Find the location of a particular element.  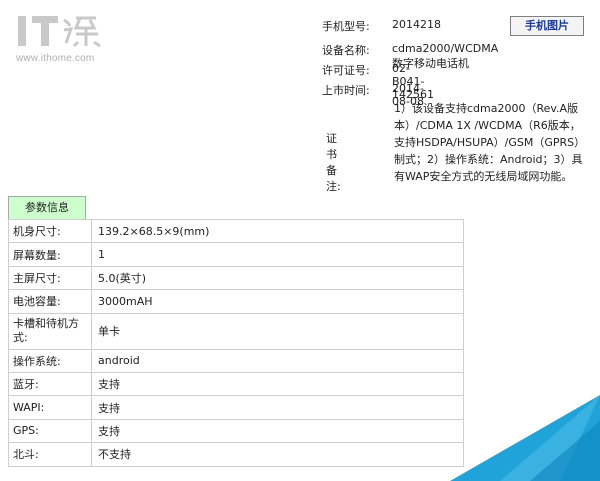

table-row: 卡槽和待机方式: 单卡 is located at coordinates (236, 331).